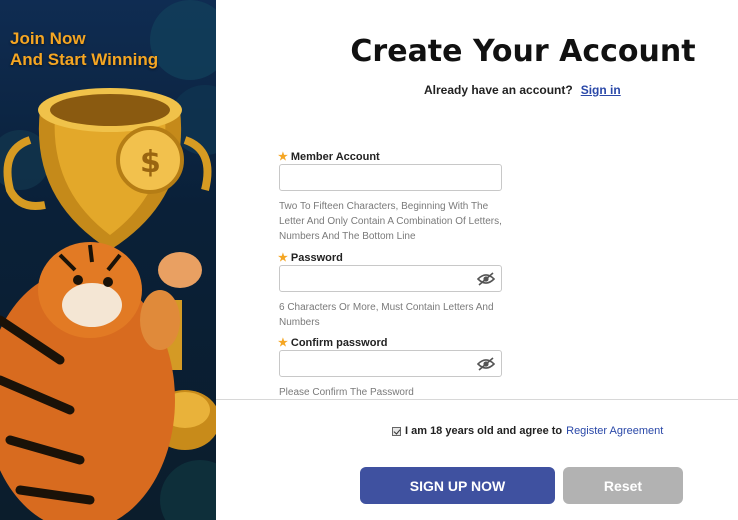 This screenshot has height=520, width=738. What do you see at coordinates (498, 90) in the screenshot?
I see `already-account-text: Already have an account?` at bounding box center [498, 90].